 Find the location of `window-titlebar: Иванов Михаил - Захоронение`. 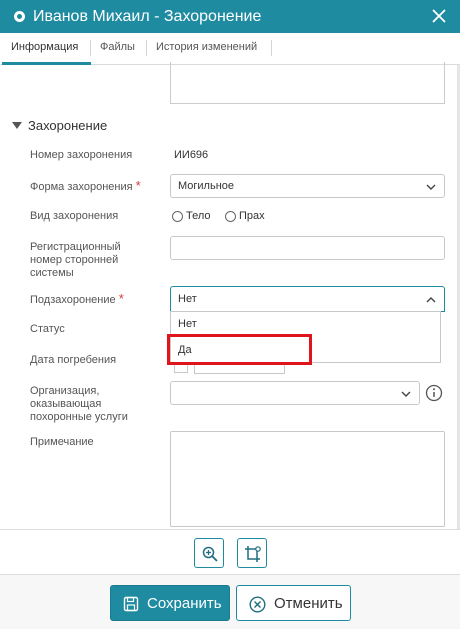

window-titlebar: Иванов Михаил - Захоронение is located at coordinates (230, 16).